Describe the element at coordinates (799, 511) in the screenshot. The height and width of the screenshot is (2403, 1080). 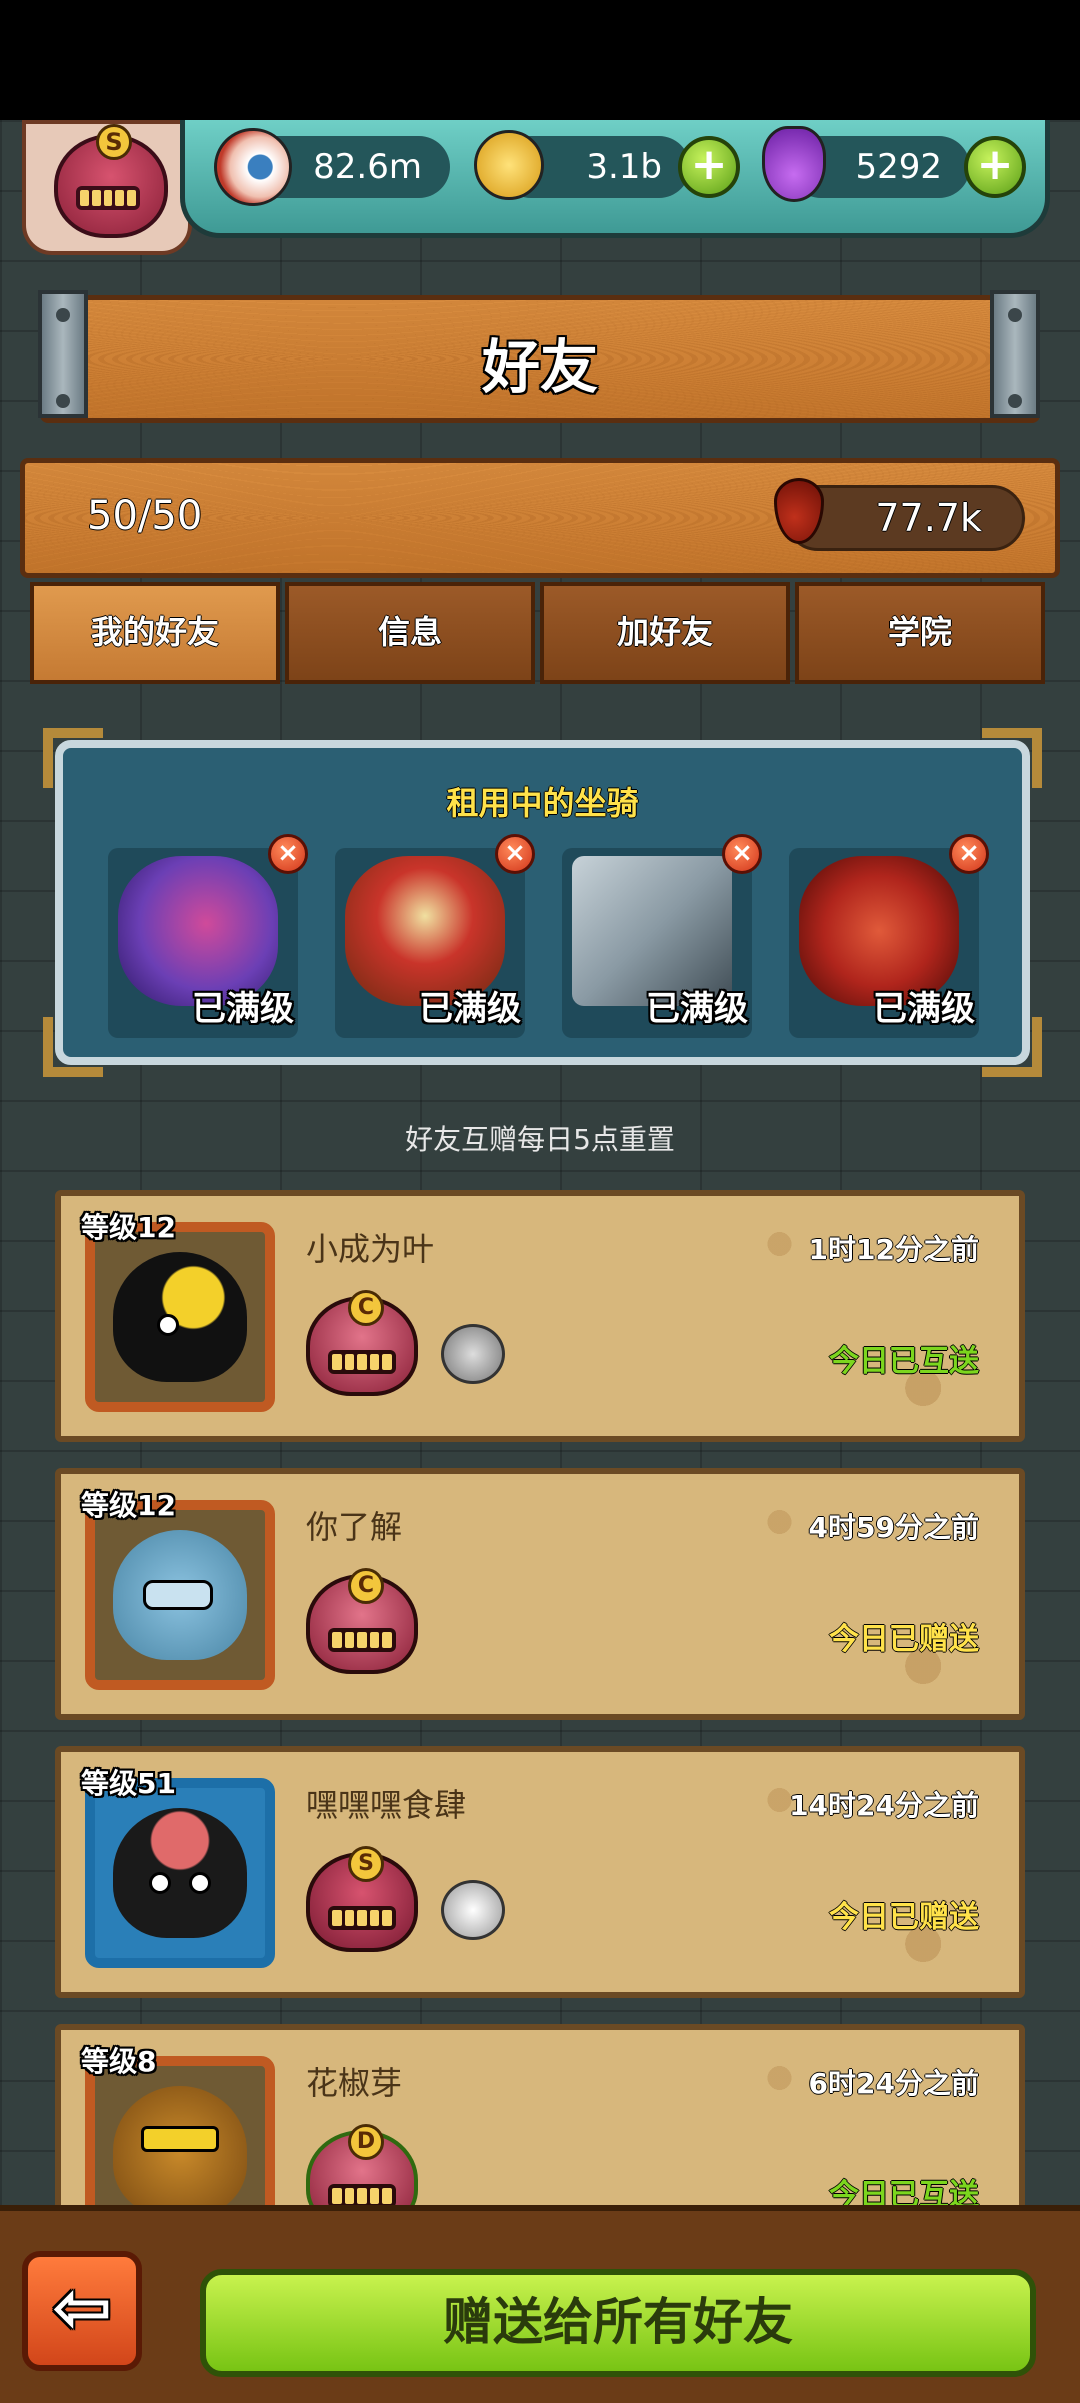
I see `blood-drop-icon` at that location.